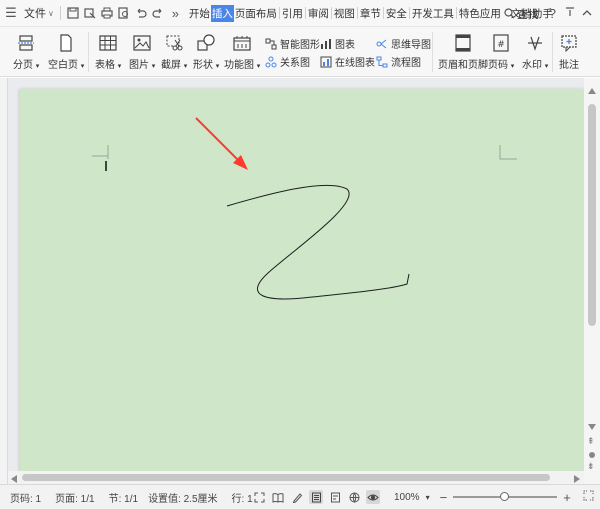  I want to click on tab-chapter: 章节, so click(370, 13).